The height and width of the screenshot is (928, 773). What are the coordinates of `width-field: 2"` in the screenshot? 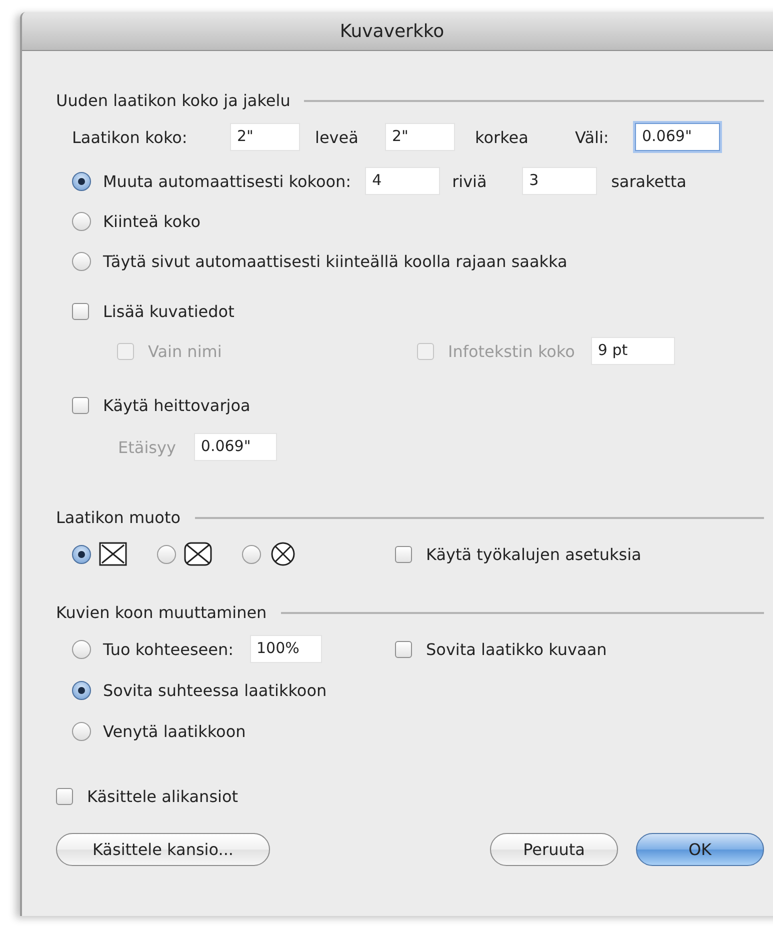 It's located at (265, 137).